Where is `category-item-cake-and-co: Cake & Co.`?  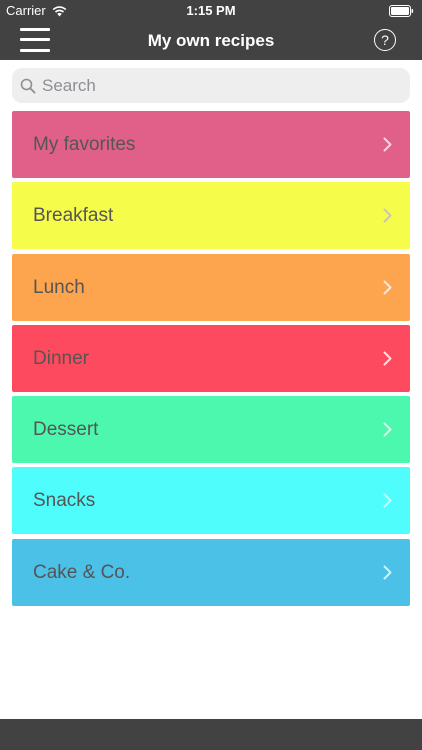
category-item-cake-and-co: Cake & Co. is located at coordinates (211, 572).